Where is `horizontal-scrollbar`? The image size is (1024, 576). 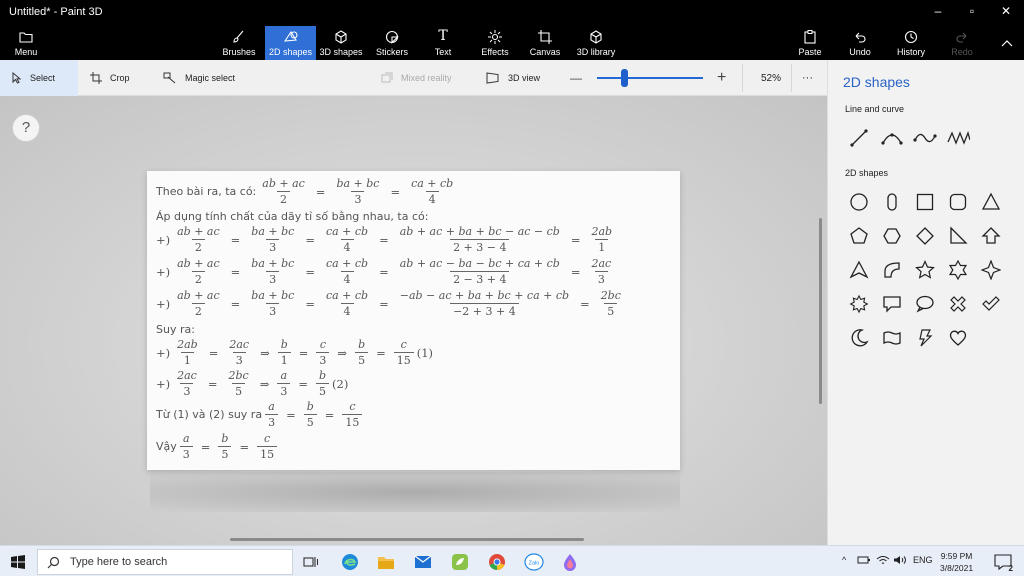 horizontal-scrollbar is located at coordinates (407, 539).